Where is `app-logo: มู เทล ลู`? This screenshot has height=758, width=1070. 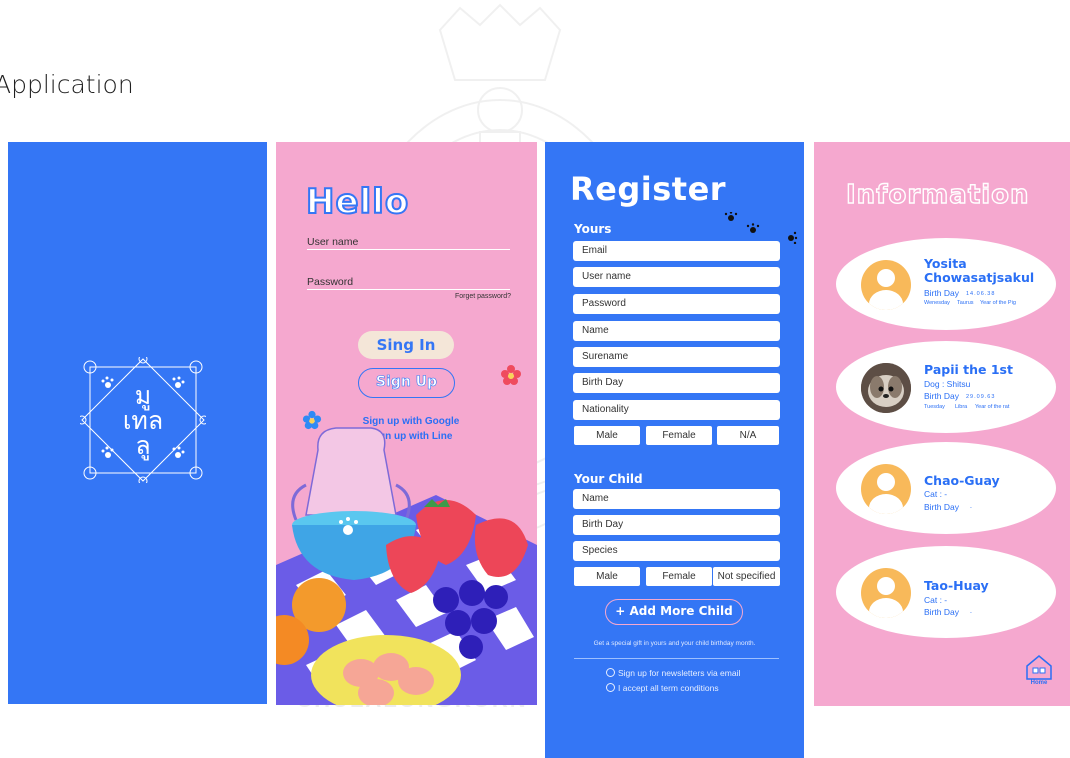 app-logo: มู เทล ลู is located at coordinates (143, 420).